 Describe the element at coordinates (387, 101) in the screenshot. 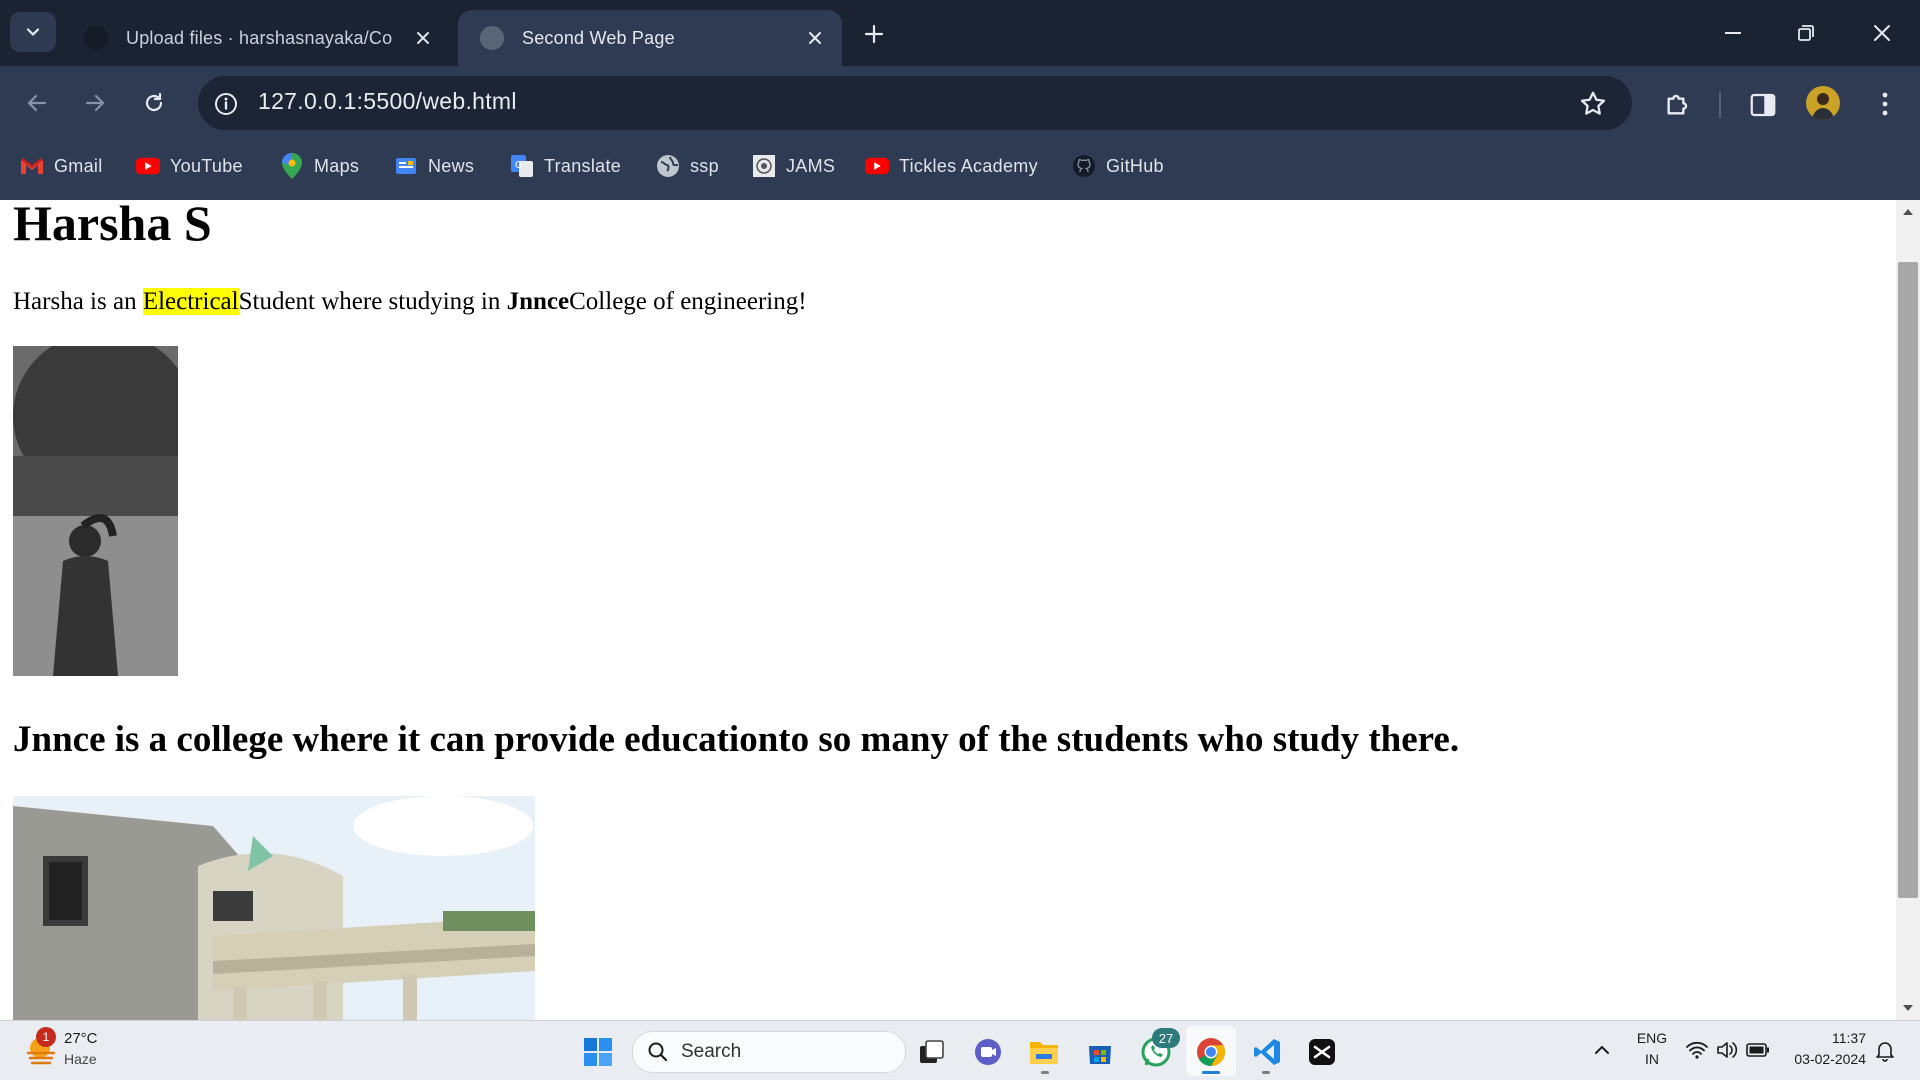

I see `url-text: 127.0.0.1:5500/web.html` at that location.